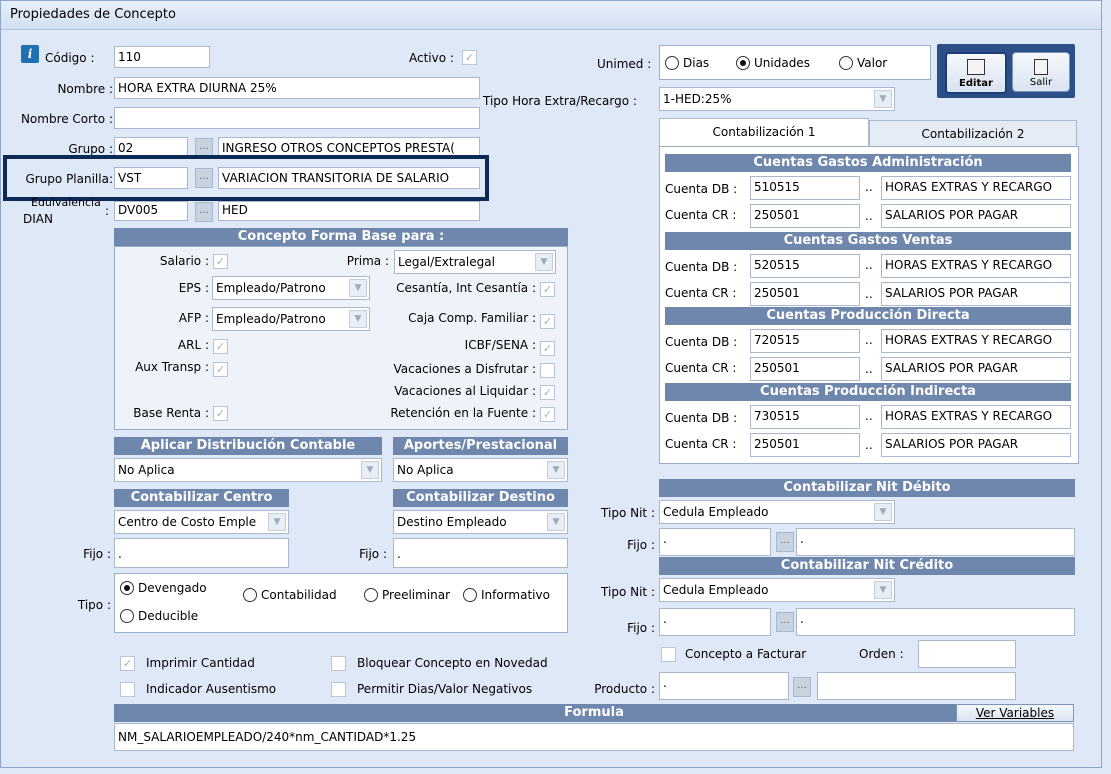 The width and height of the screenshot is (1111, 774). Describe the element at coordinates (90, 149) in the screenshot. I see `grupo-label: Grupo :` at that location.